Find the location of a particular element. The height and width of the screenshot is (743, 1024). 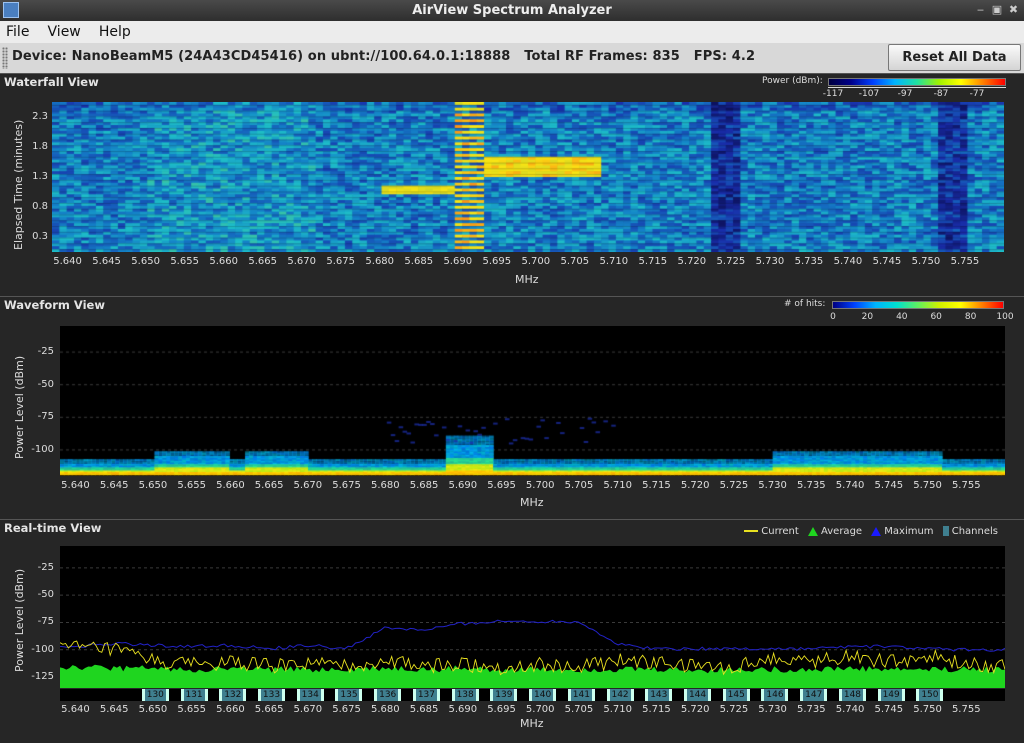

waveform-xtick: 5.710 is located at coordinates (618, 485).